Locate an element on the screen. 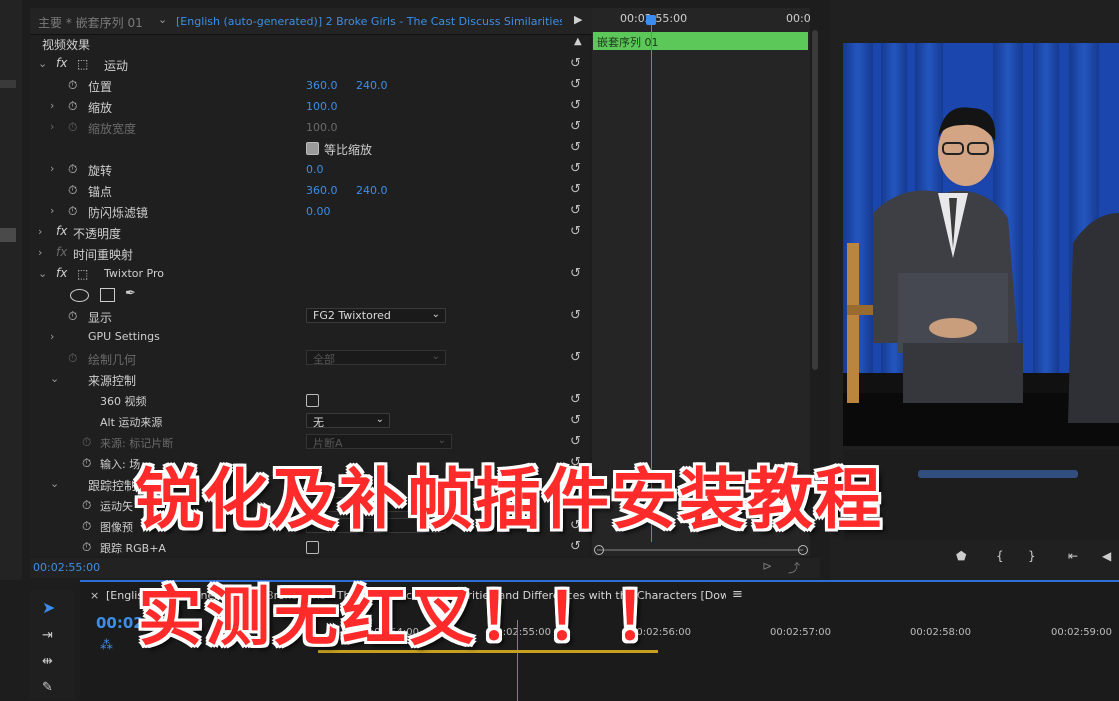 The height and width of the screenshot is (701, 1119). row-alt-motion-source: Alt 运动来源 无 ⌄ ↺ is located at coordinates (310, 421).